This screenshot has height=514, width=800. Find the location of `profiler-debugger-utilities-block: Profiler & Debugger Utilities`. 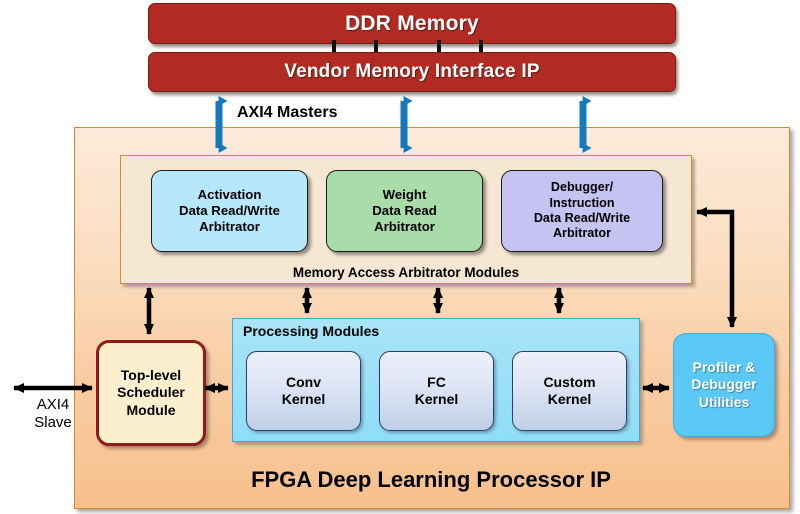

profiler-debugger-utilities-block: Profiler & Debugger Utilities is located at coordinates (724, 385).